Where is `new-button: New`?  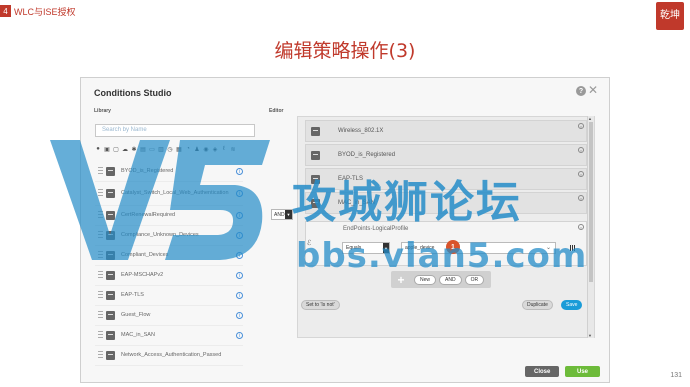
new-button: New is located at coordinates (425, 279).